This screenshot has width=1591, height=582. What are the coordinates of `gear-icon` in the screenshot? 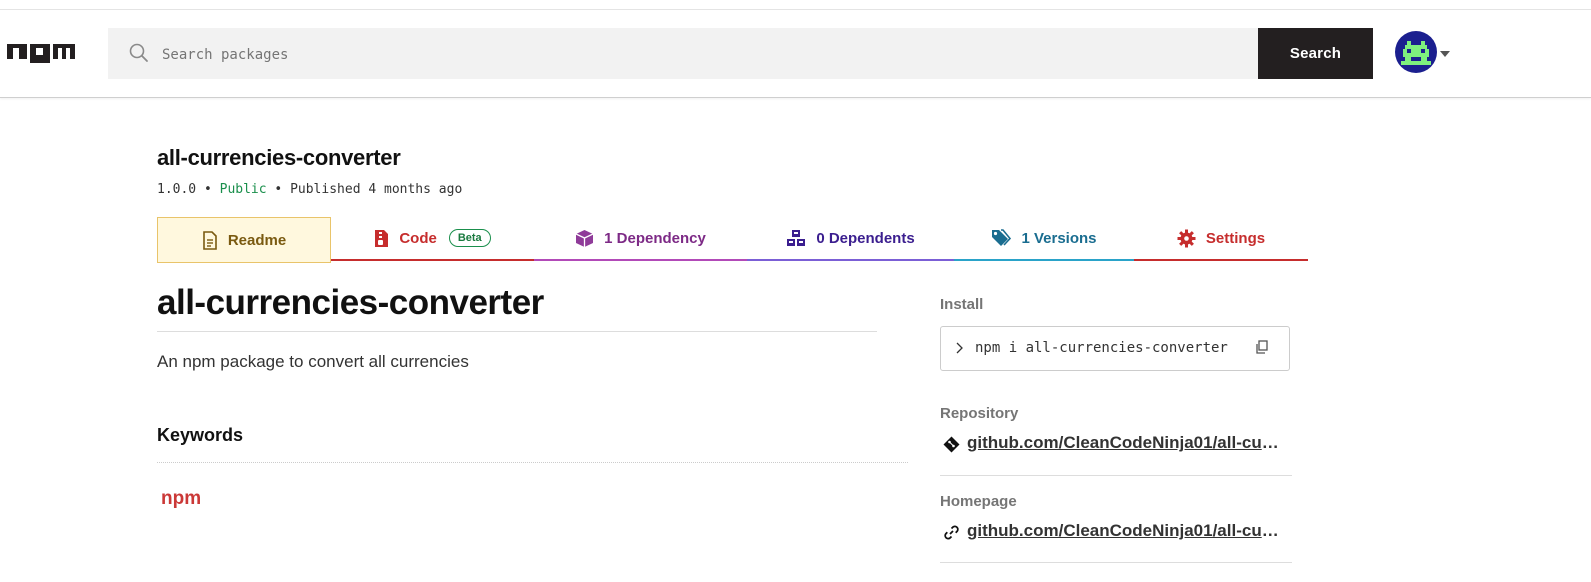 It's located at (1186, 238).